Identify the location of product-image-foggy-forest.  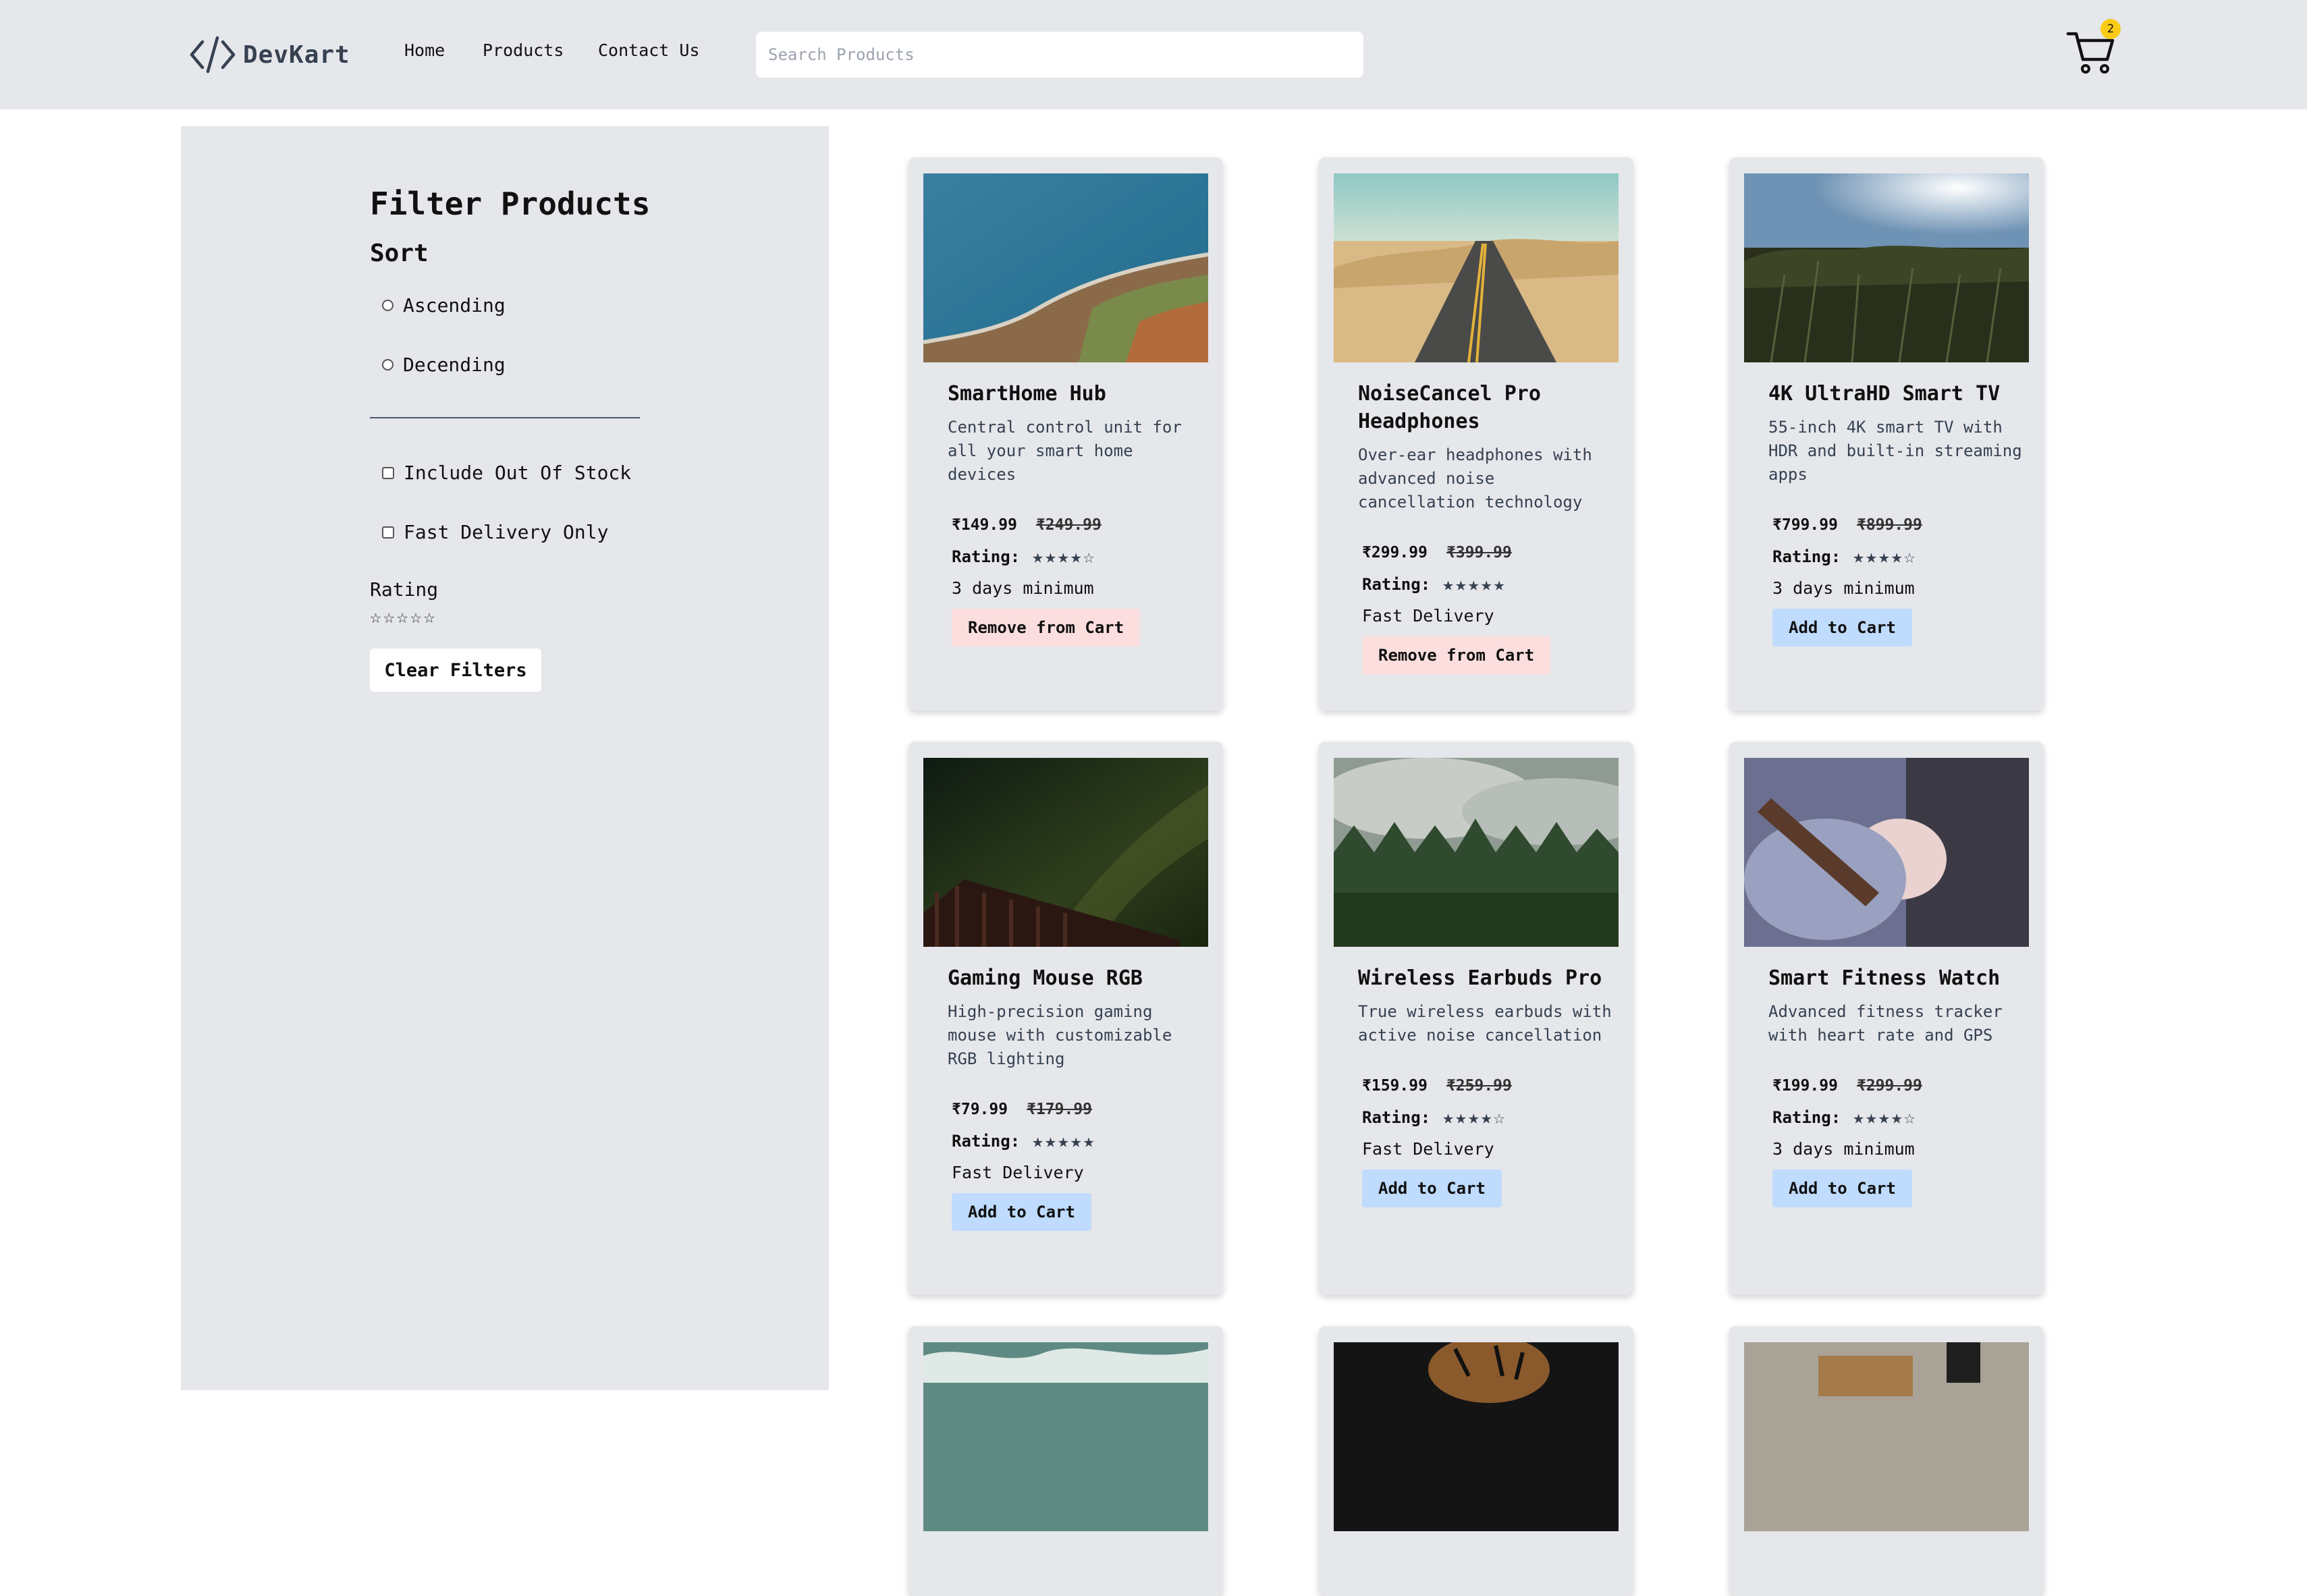
(1476, 852).